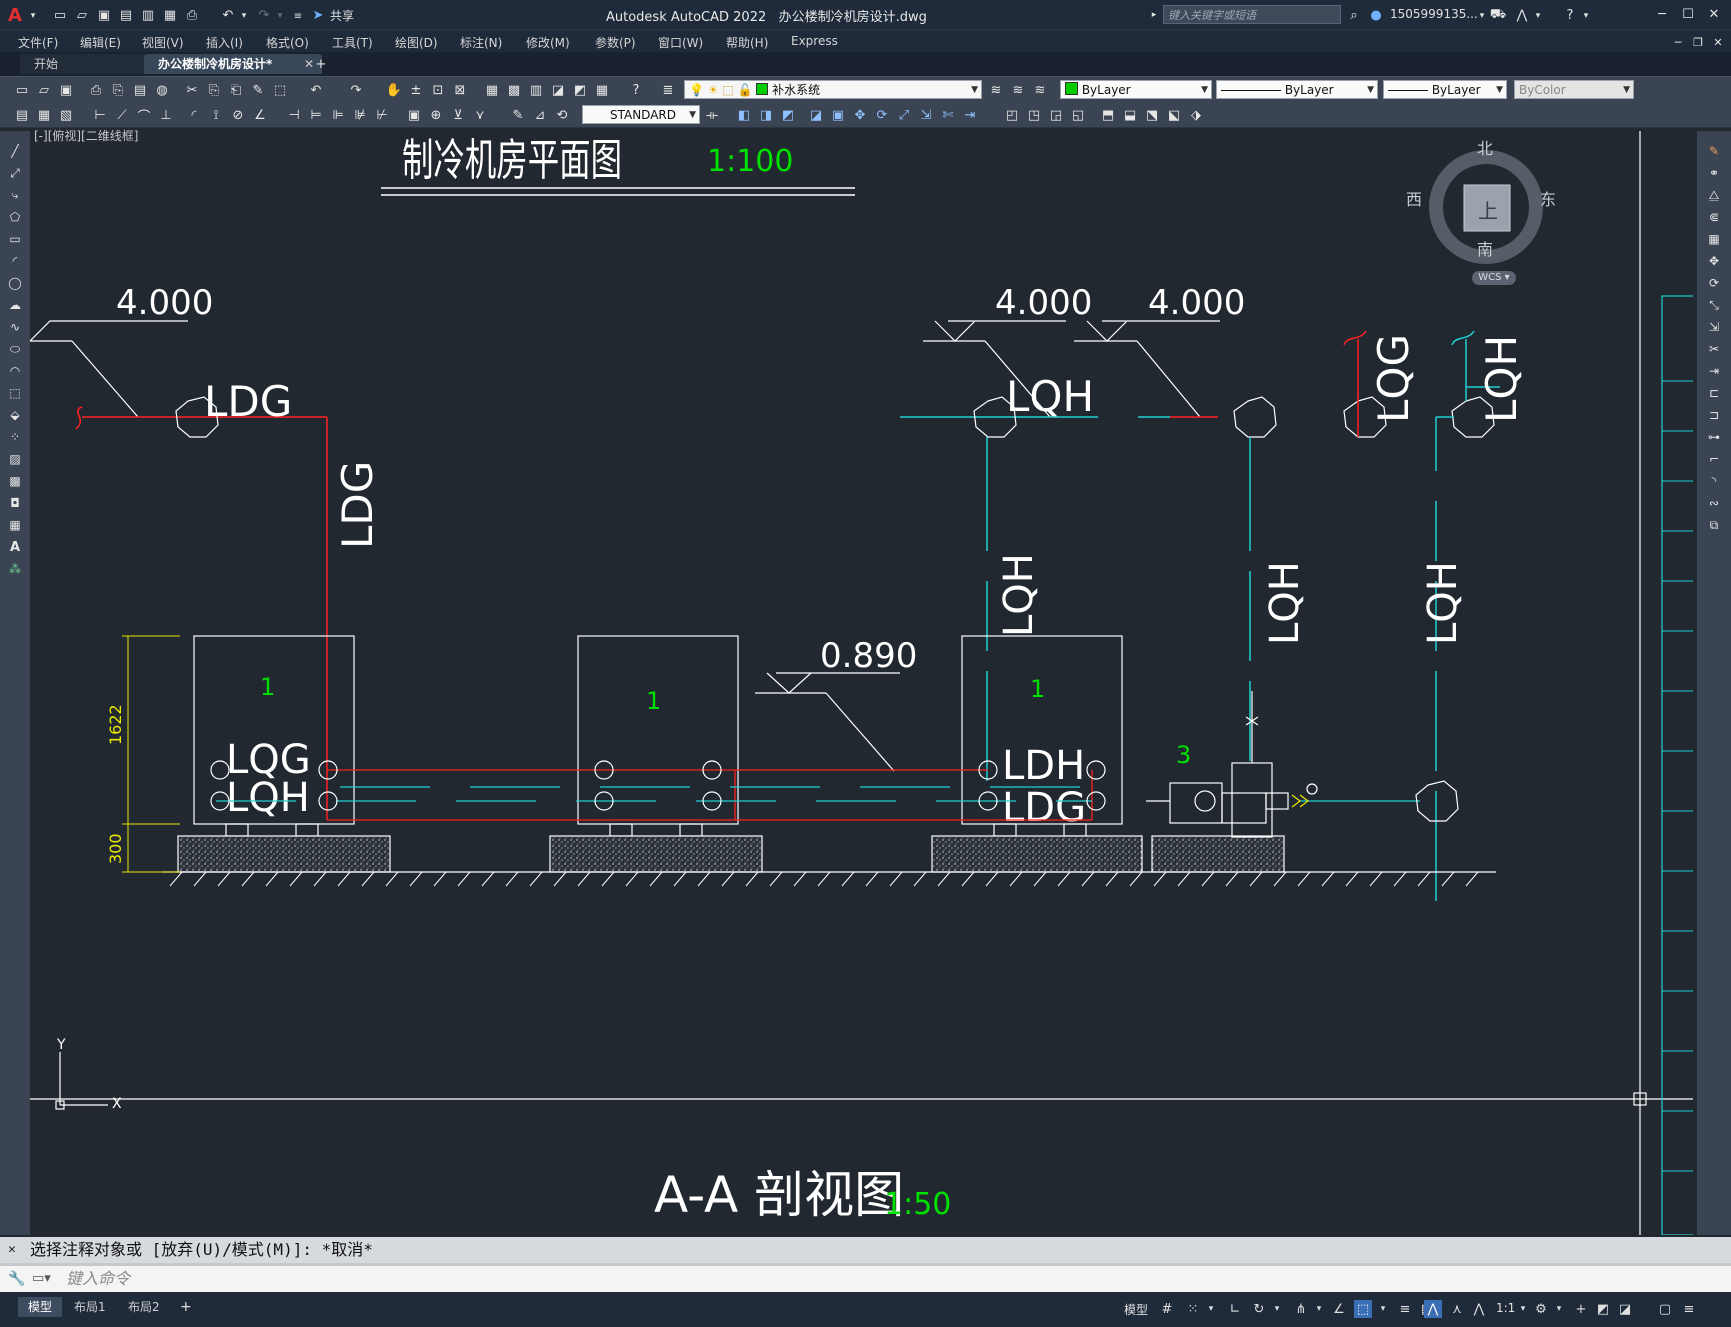 This screenshot has width=1731, height=1327. Describe the element at coordinates (1414, 198) in the screenshot. I see `viewcube-west: 西` at that location.